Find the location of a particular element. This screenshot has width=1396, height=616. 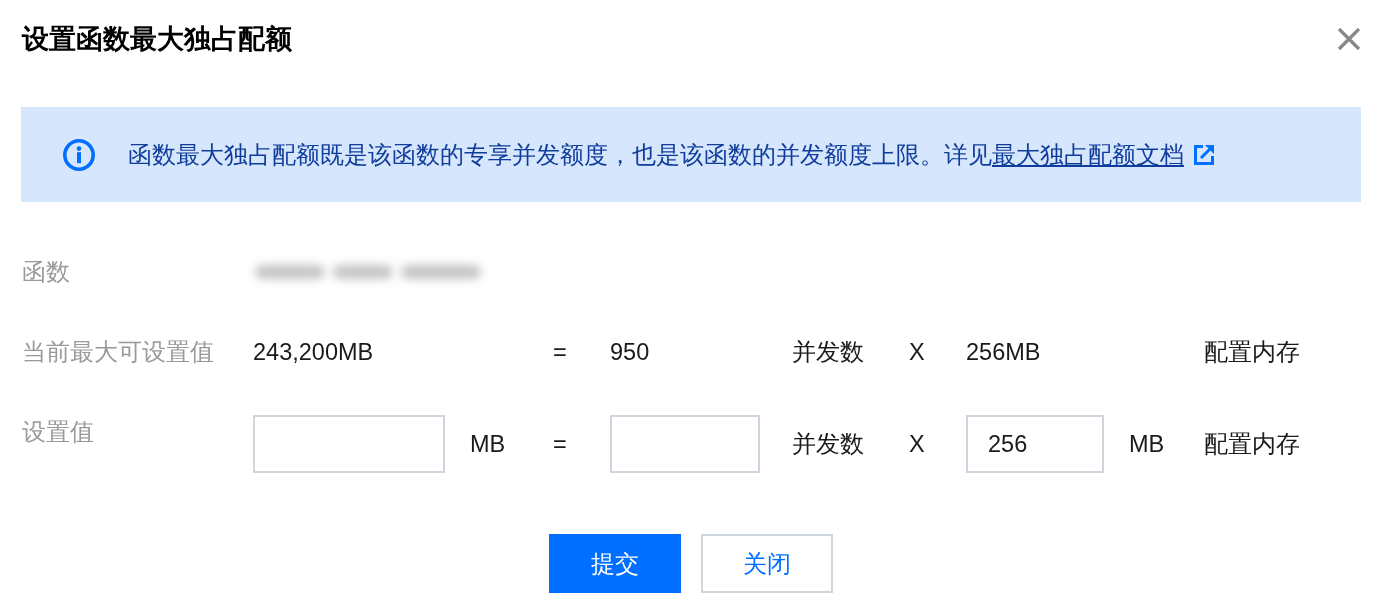

total-input is located at coordinates (349, 444).